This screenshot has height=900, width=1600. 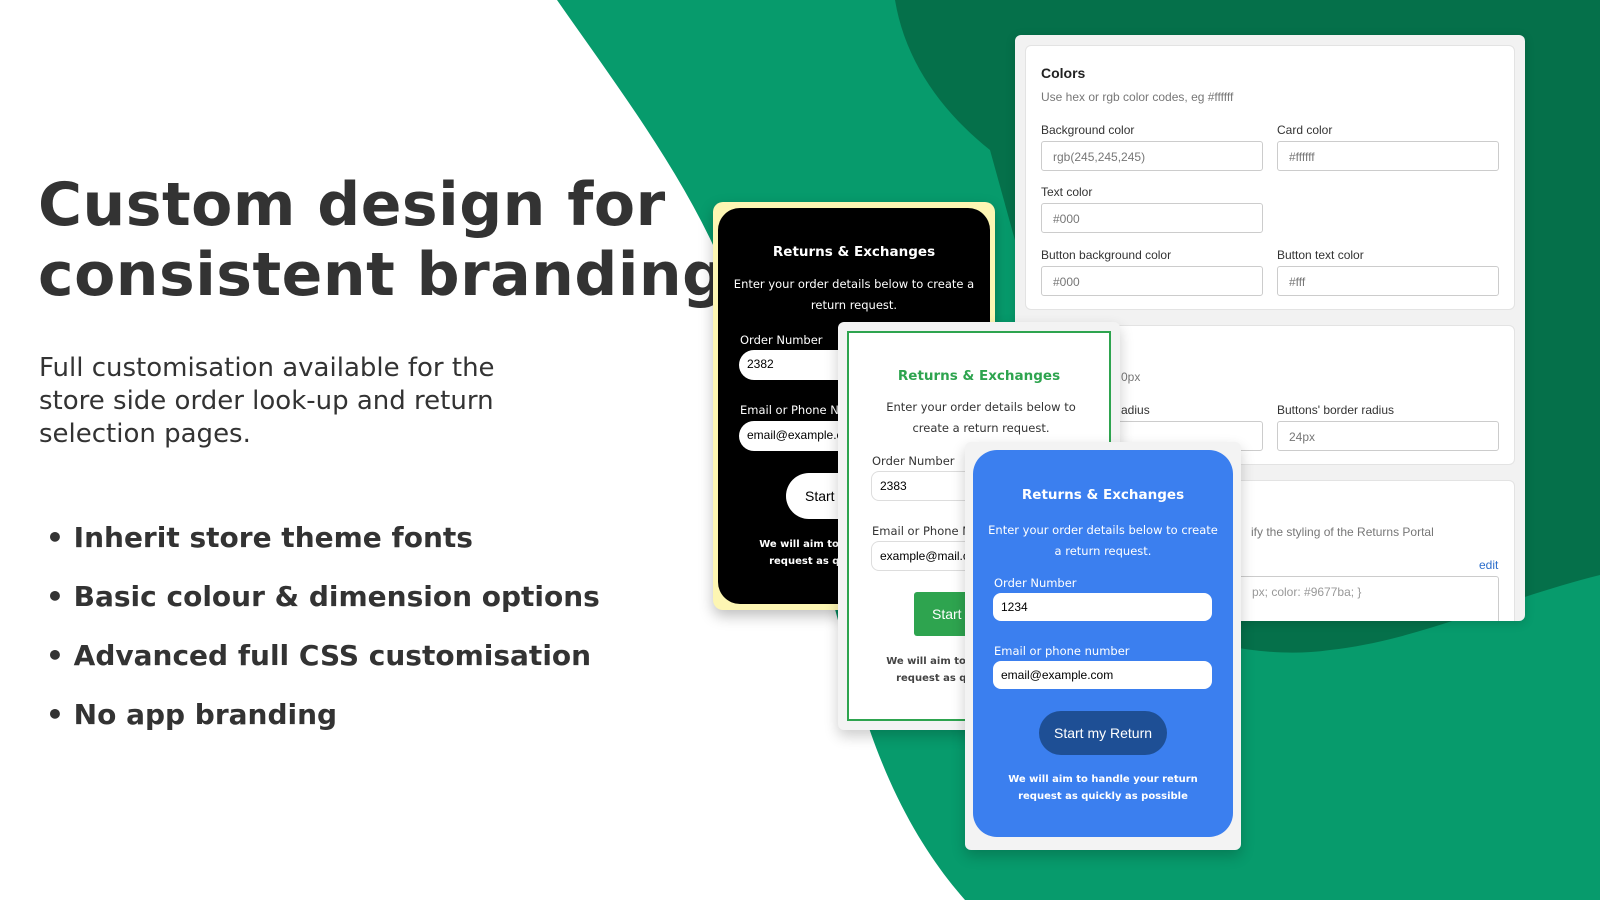 What do you see at coordinates (1320, 255) in the screenshot?
I see `button-text-color-label: Button text color` at bounding box center [1320, 255].